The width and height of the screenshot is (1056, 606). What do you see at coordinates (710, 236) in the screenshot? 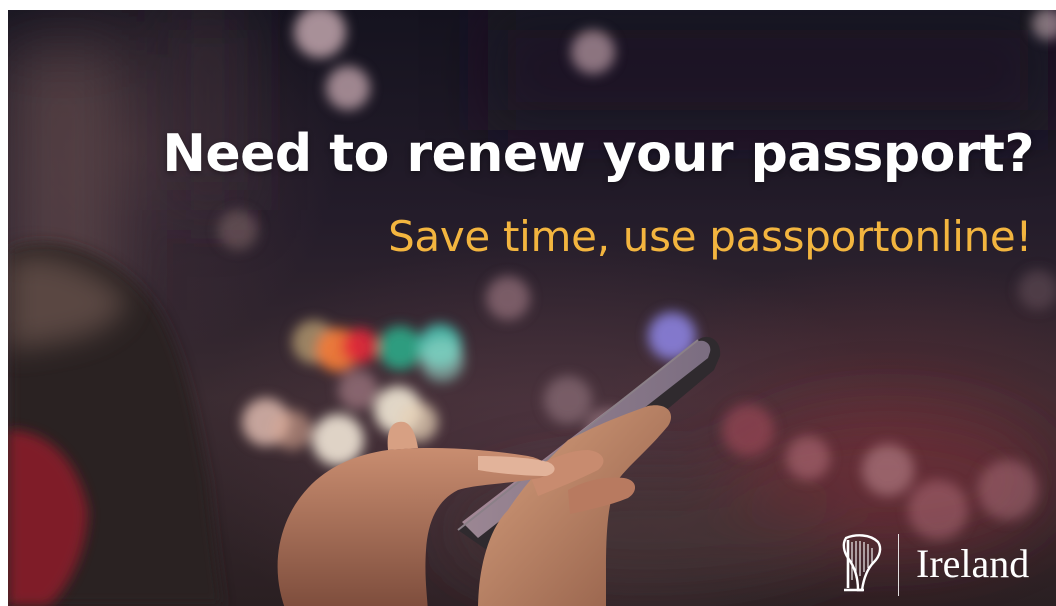
I see `subline: Save time, use passportonline!` at bounding box center [710, 236].